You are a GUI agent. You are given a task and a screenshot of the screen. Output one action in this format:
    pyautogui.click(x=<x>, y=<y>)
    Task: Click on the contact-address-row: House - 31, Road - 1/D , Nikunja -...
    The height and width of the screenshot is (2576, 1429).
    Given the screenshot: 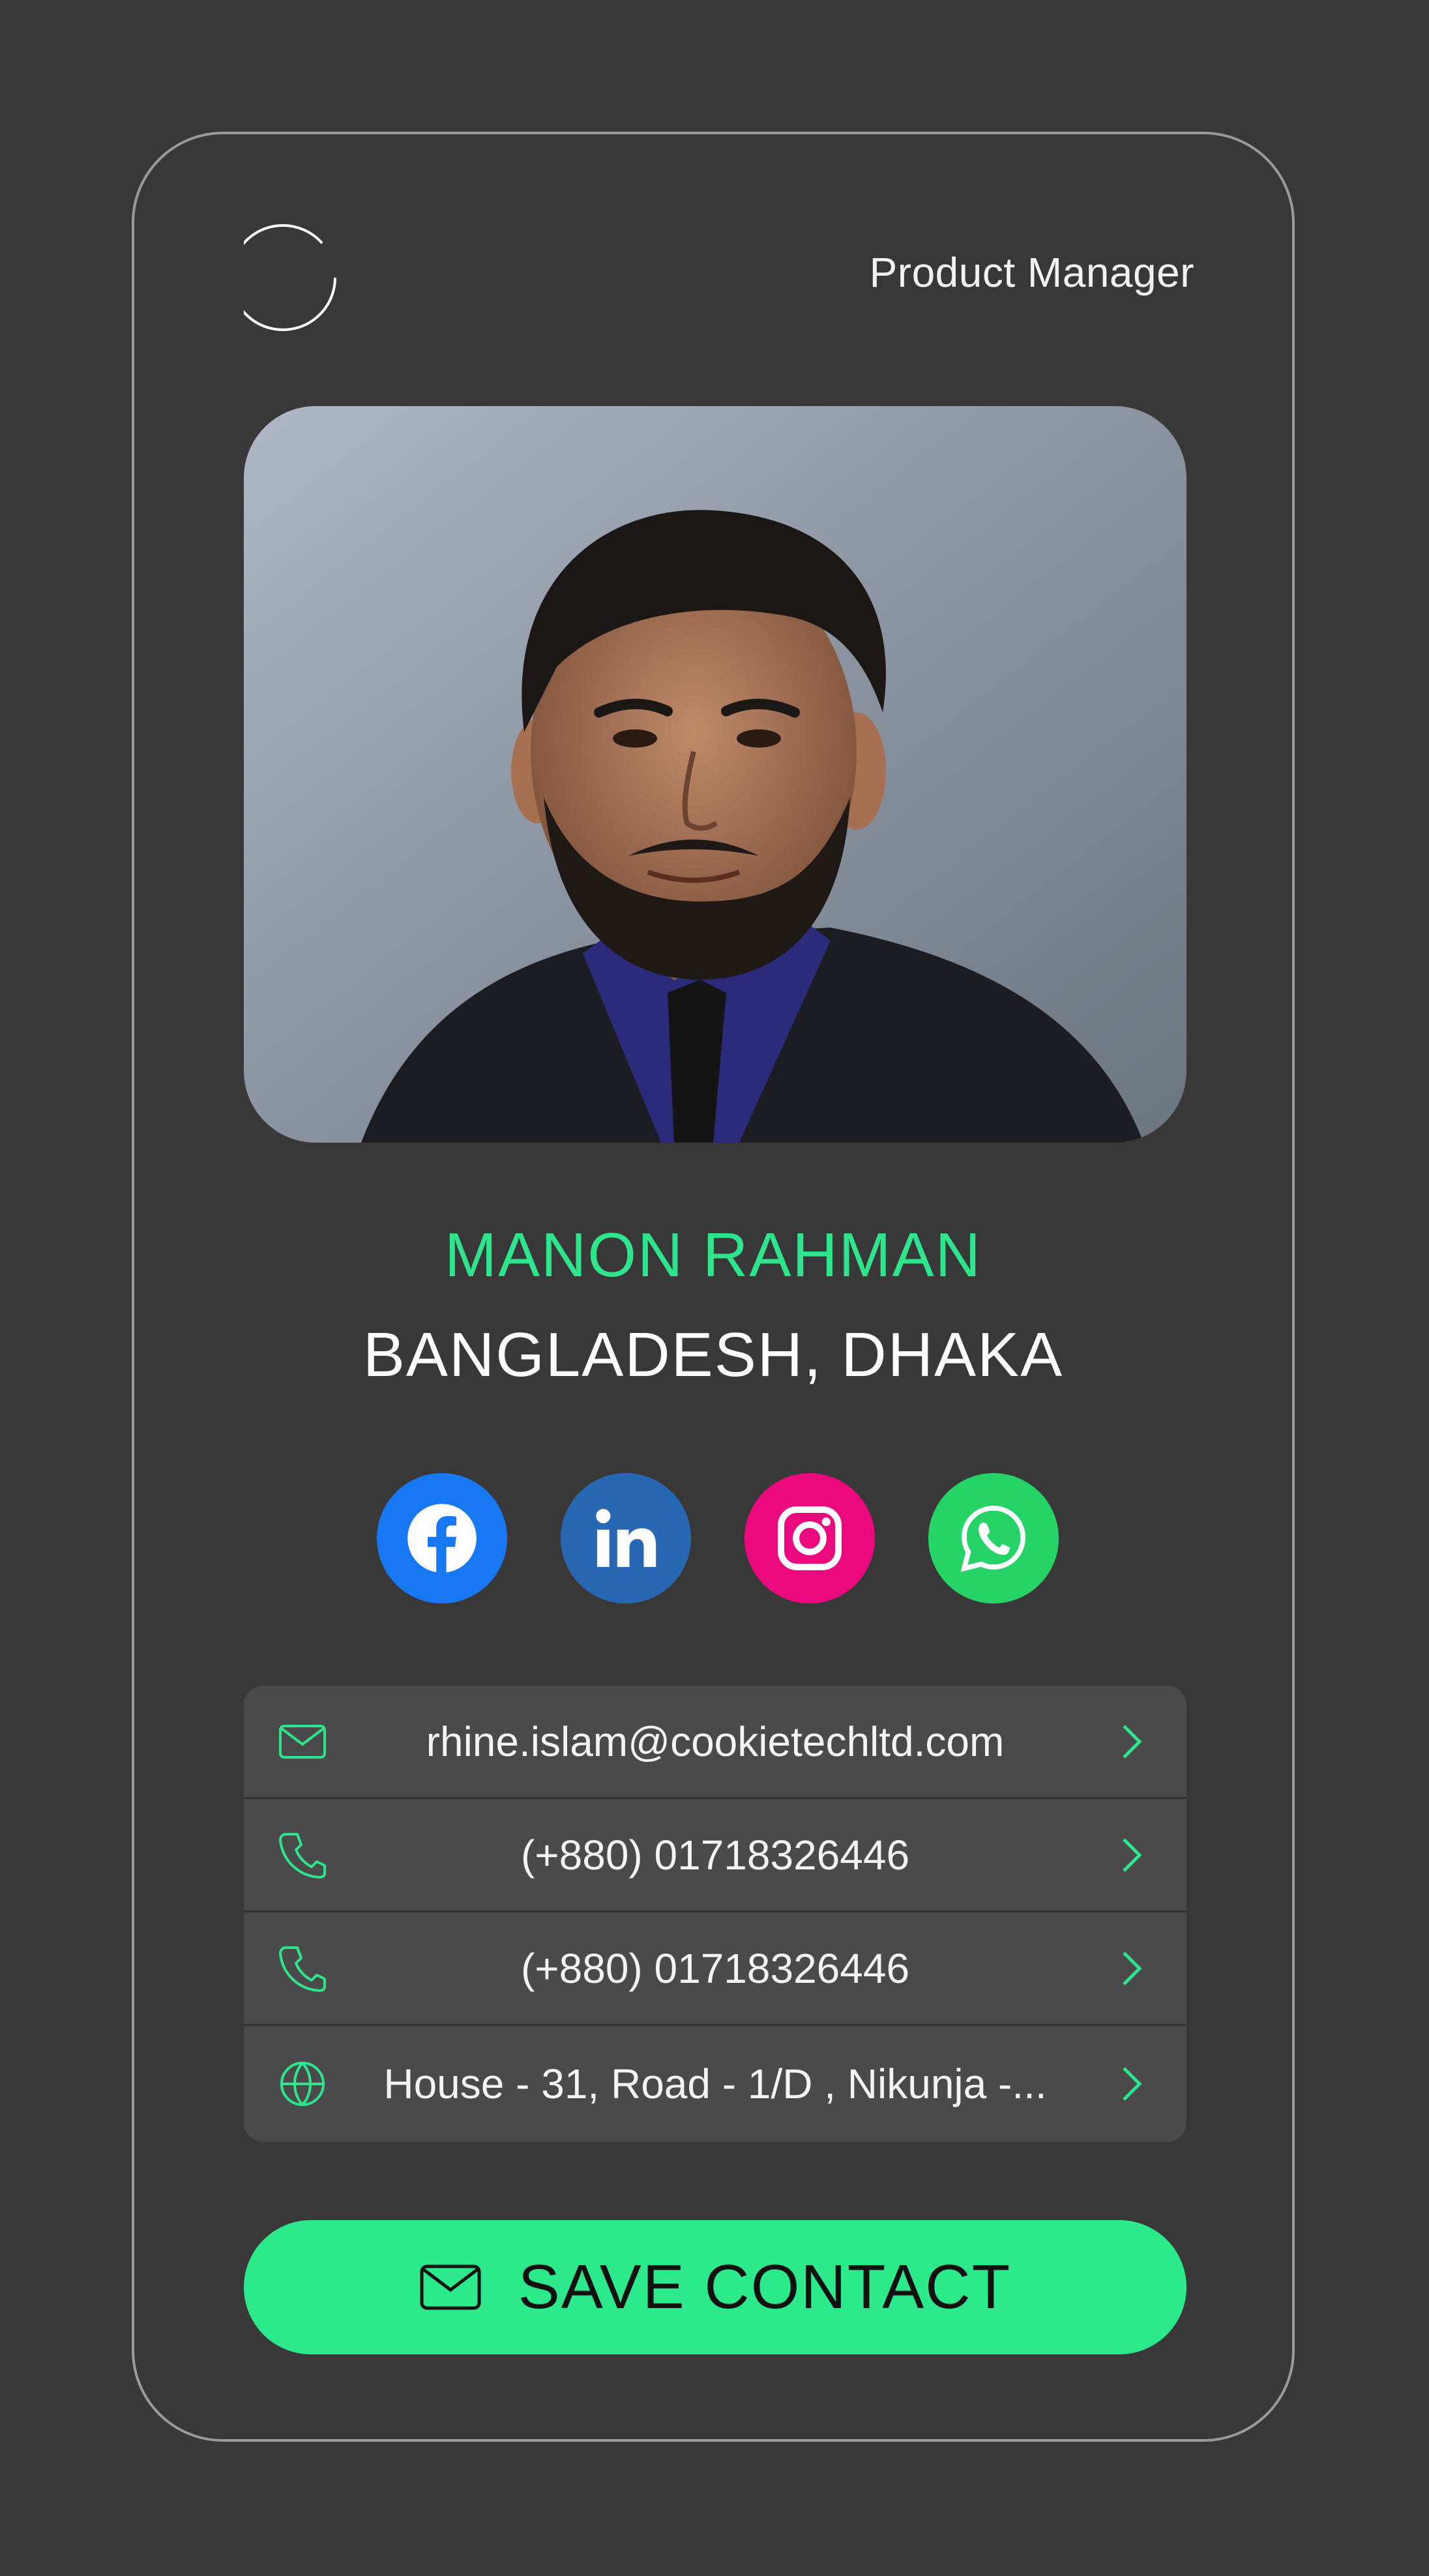 What is the action you would take?
    pyautogui.click(x=715, y=2084)
    